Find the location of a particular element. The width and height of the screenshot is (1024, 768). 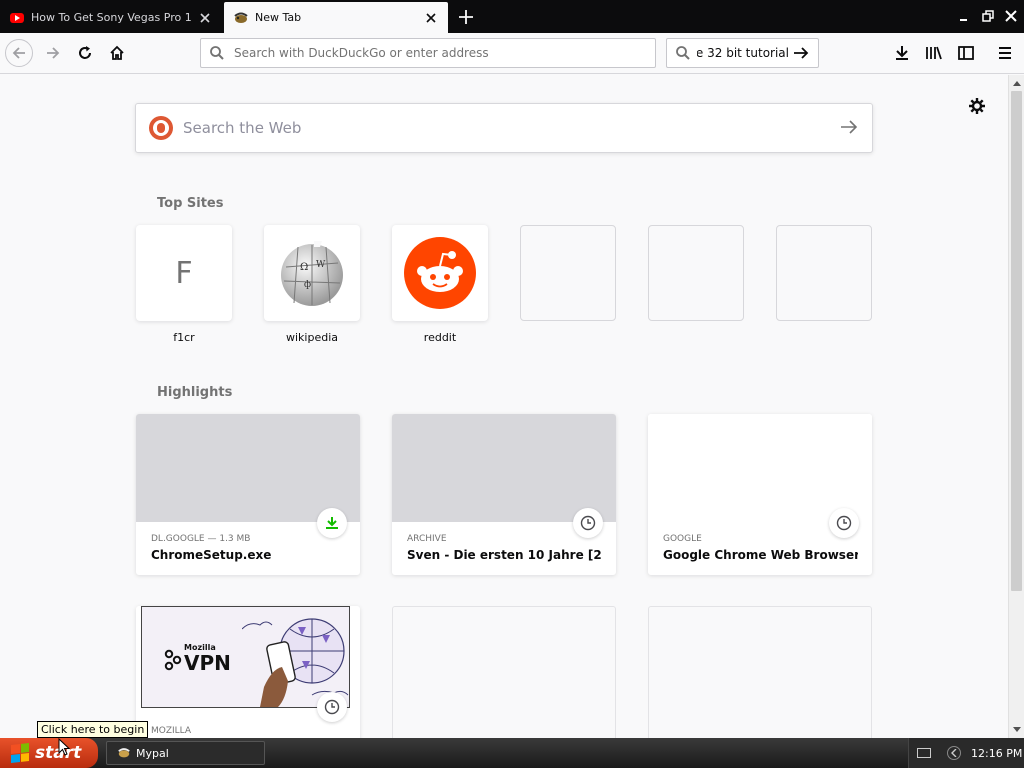

top-site-label: wikipedia is located at coordinates (311, 337).